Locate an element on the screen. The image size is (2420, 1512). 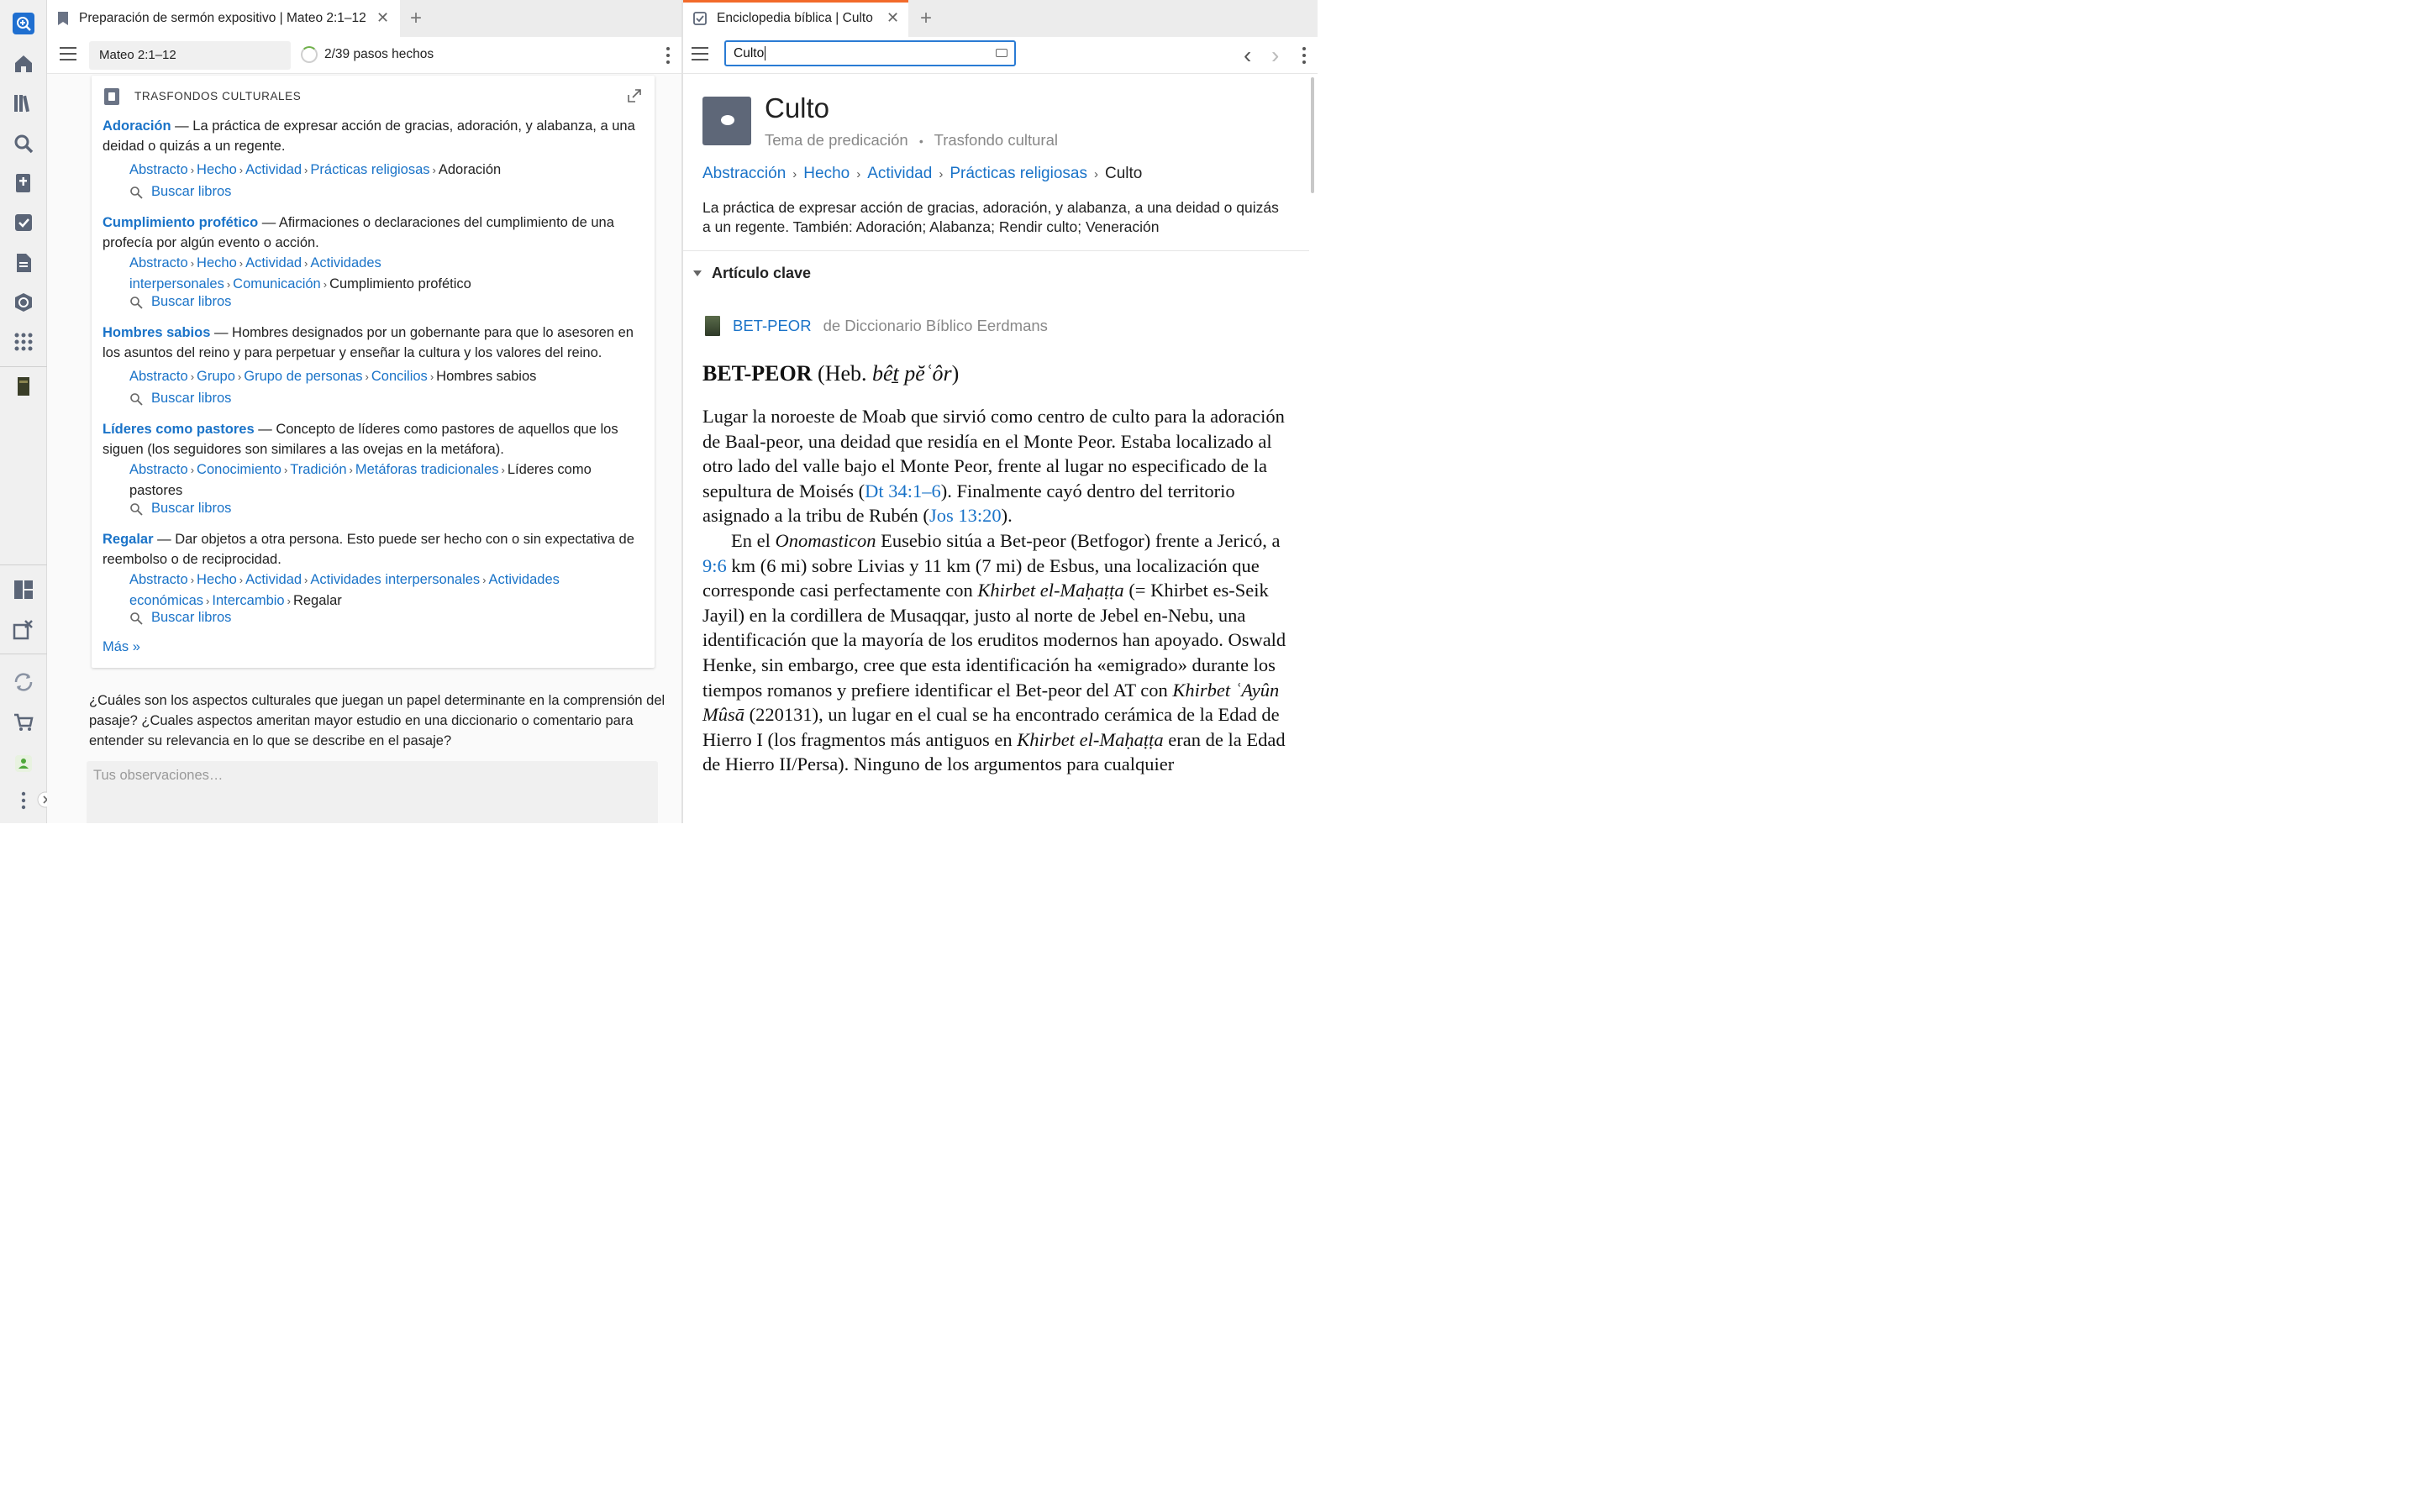
crumb-link: Conocimiento is located at coordinates (239, 469).